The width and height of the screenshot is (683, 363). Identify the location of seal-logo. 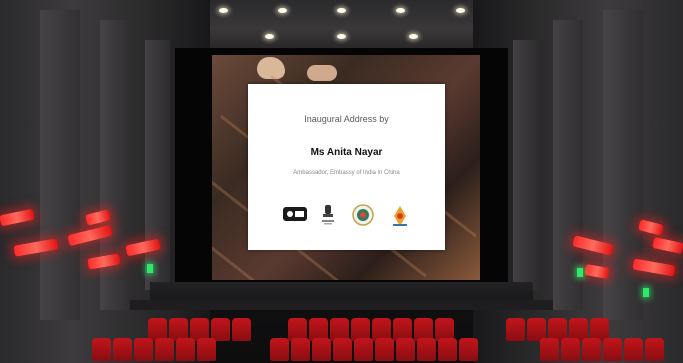
(363, 215).